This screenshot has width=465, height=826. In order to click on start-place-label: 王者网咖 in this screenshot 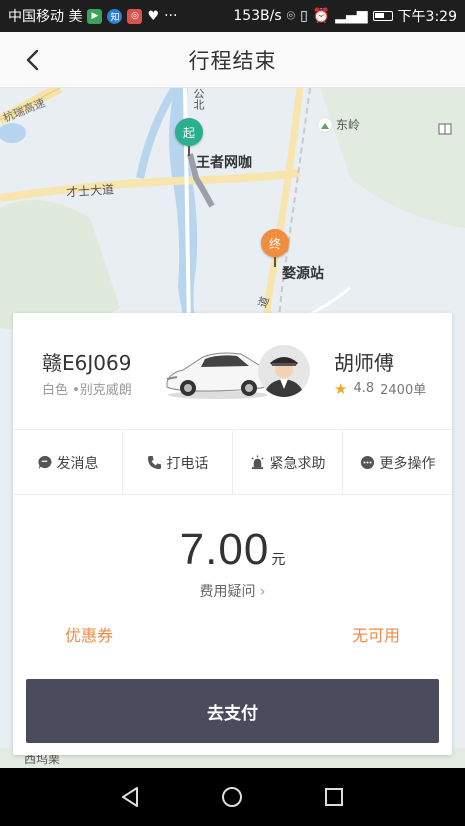, I will do `click(224, 163)`.